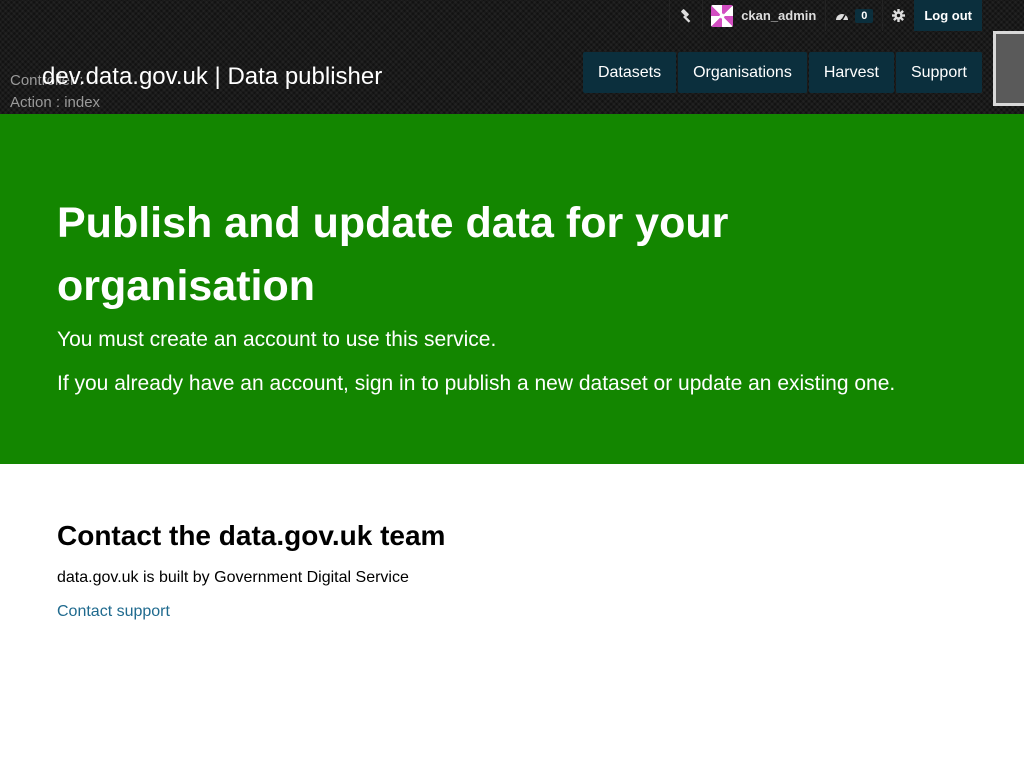  What do you see at coordinates (251, 535) in the screenshot?
I see `contact-title: Contact the data.gov.uk team` at bounding box center [251, 535].